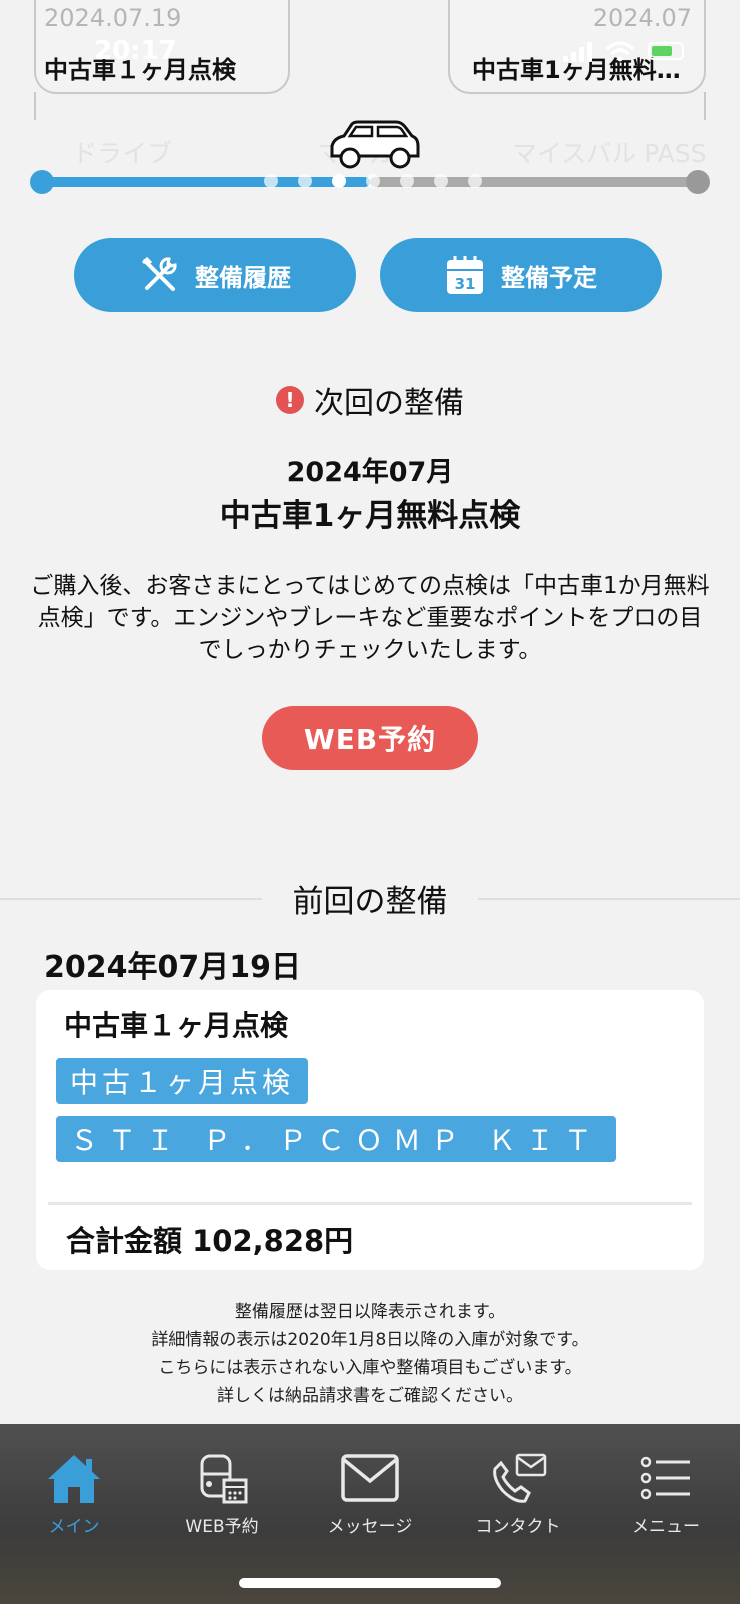 The width and height of the screenshot is (740, 1604). Describe the element at coordinates (42, 182) in the screenshot. I see `timeline-start-dot` at that location.